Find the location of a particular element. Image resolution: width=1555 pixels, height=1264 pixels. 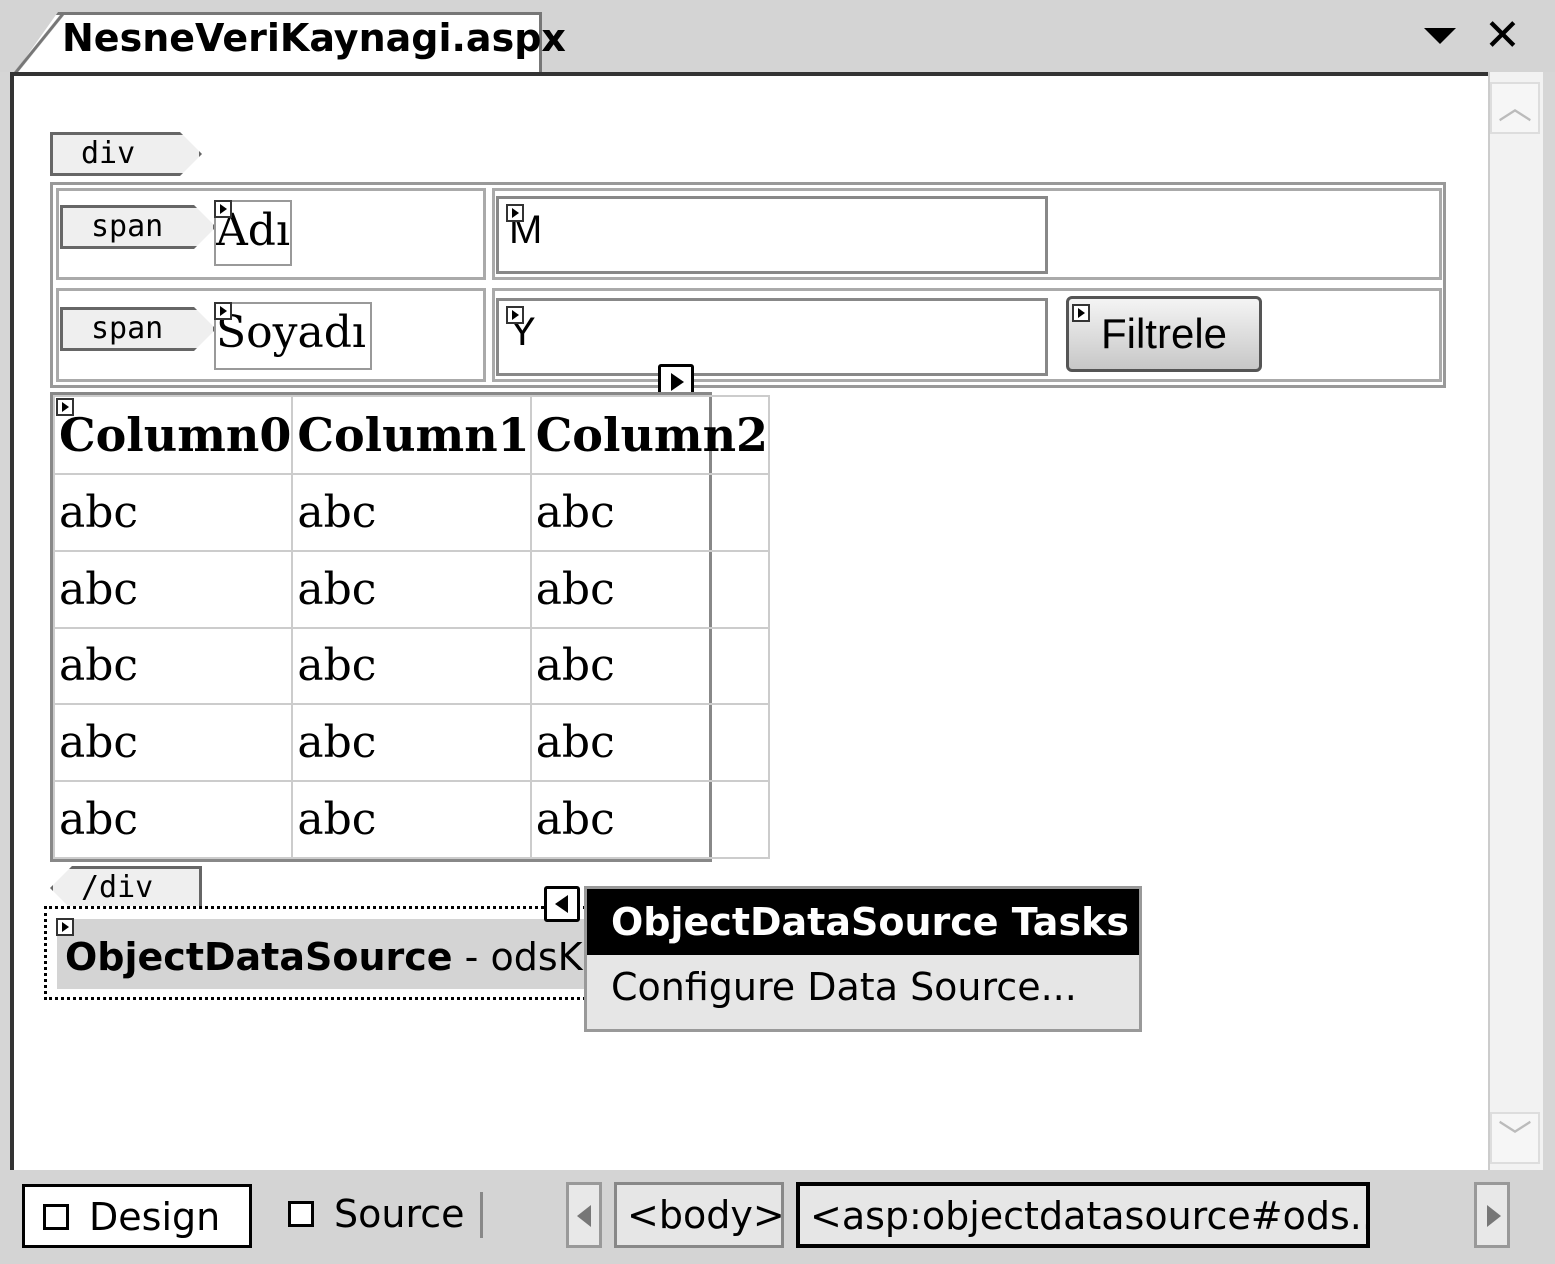

textbox-soyad: Y is located at coordinates (772, 337).